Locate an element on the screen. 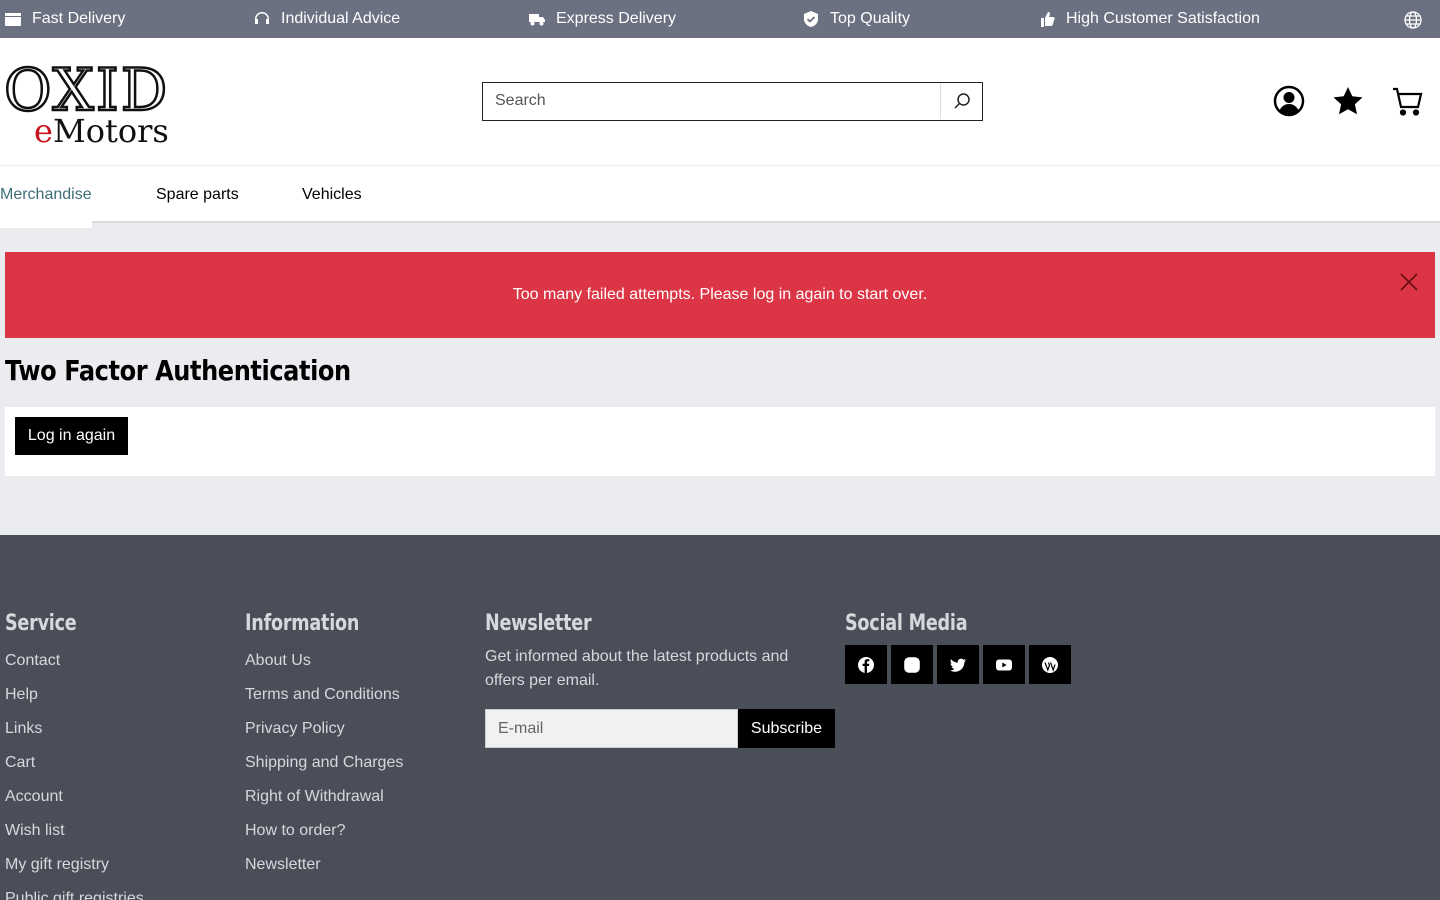 The height and width of the screenshot is (900, 1440). site-header: OXID eMotors is located at coordinates (720, 101).